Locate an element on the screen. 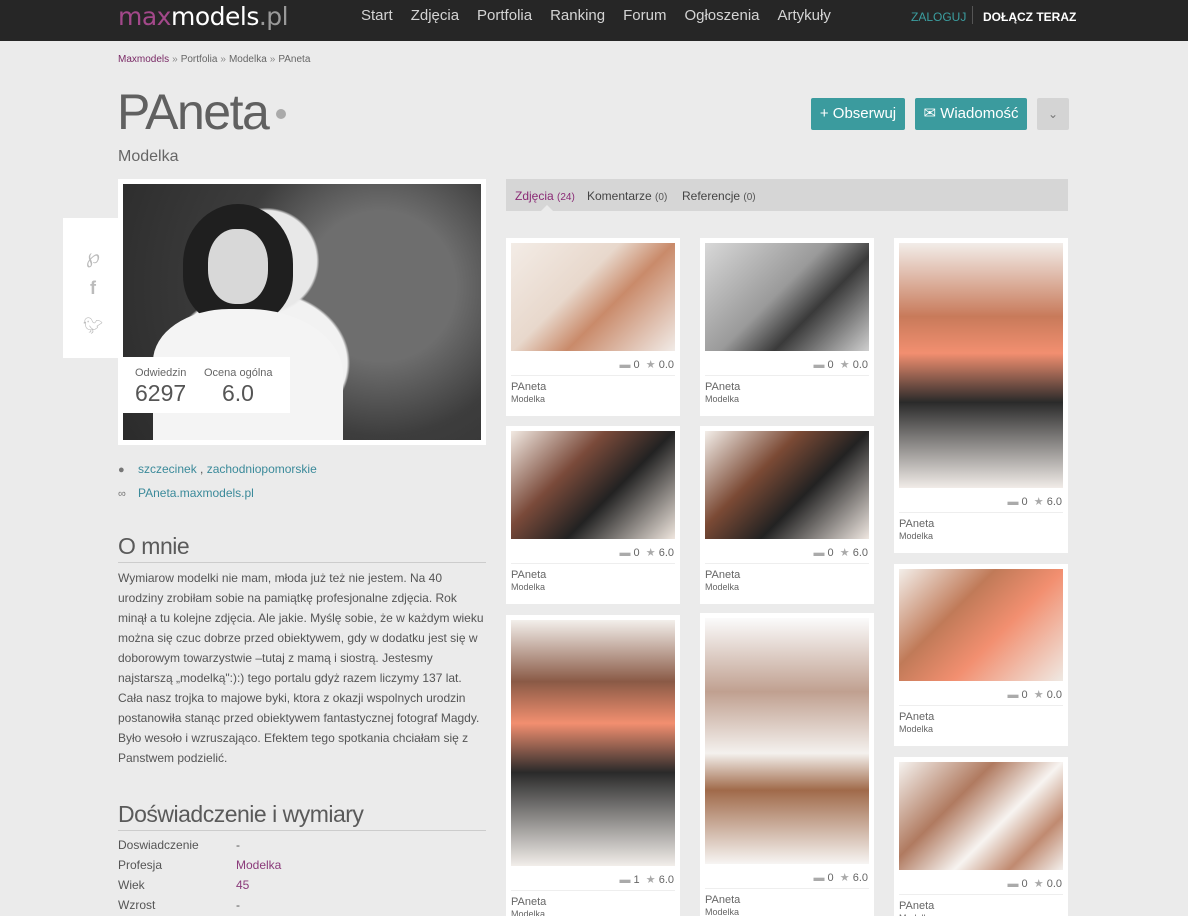 Image resolution: width=1188 pixels, height=916 pixels. nav-item-photos: Zdjęcia is located at coordinates (435, 16).